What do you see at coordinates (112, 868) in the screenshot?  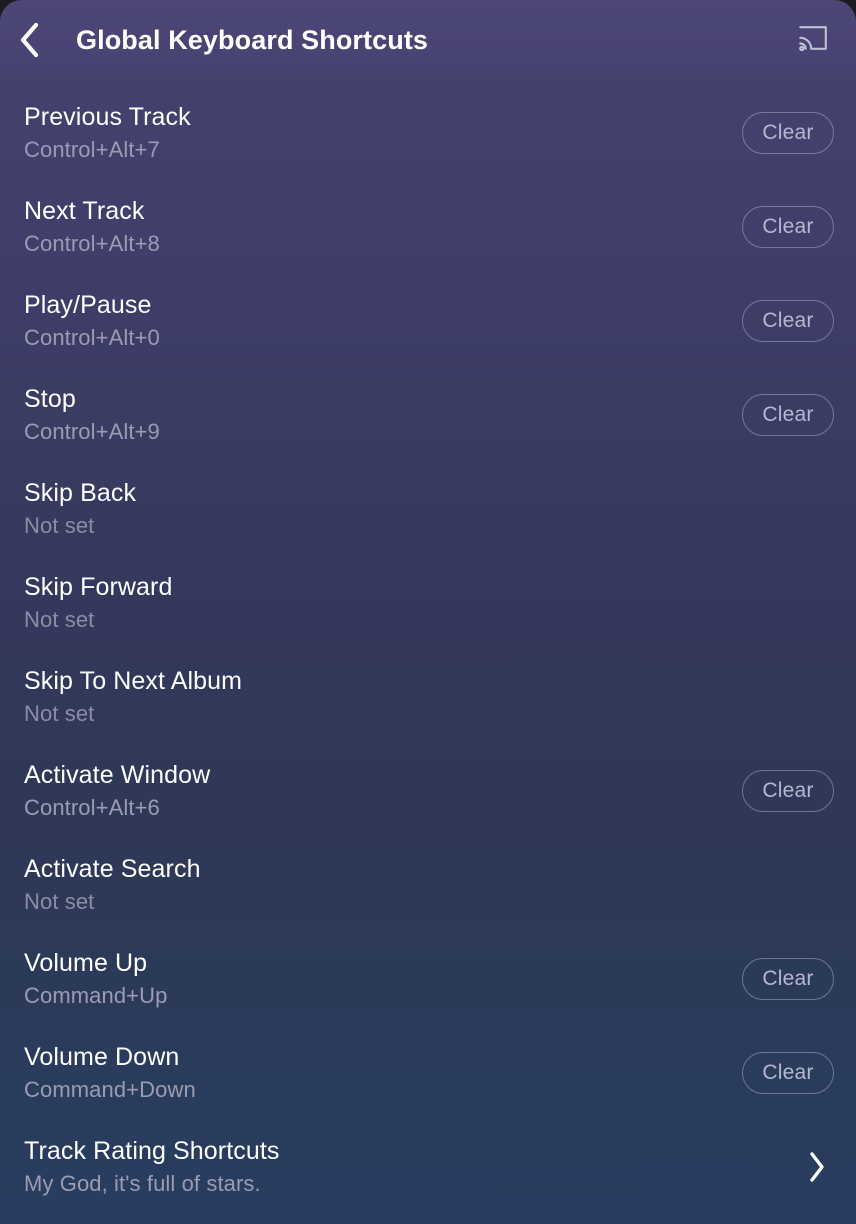 I see `shortcut-title: Activate Search` at bounding box center [112, 868].